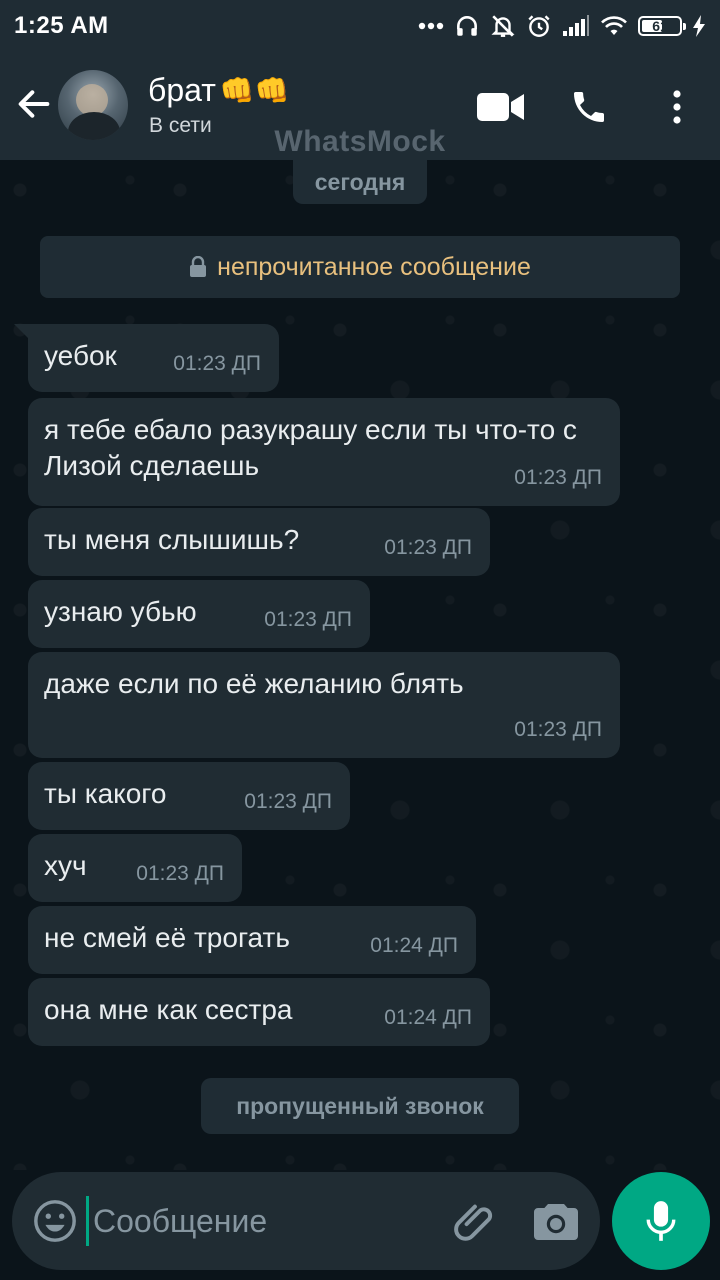  I want to click on message-input-bar, so click(306, 1221).